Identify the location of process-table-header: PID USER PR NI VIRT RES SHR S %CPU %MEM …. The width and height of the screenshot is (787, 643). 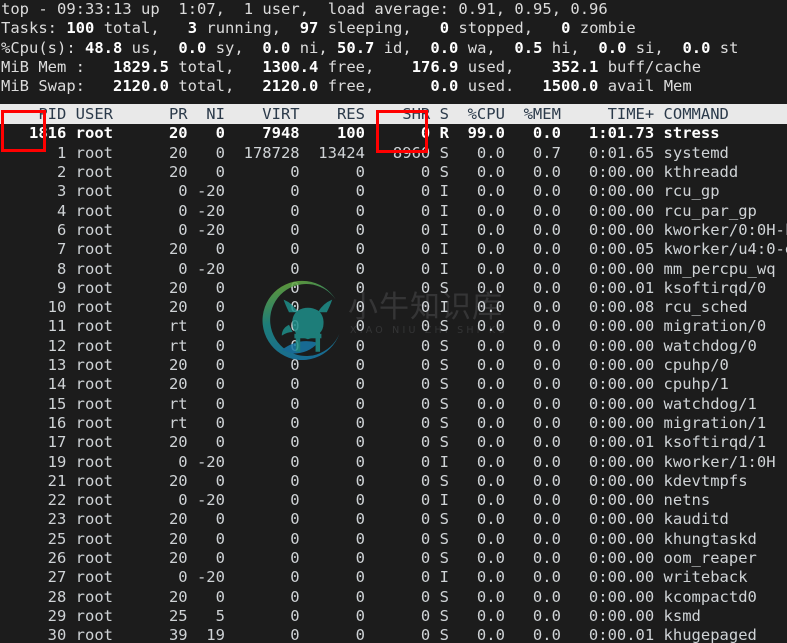
(393, 114).